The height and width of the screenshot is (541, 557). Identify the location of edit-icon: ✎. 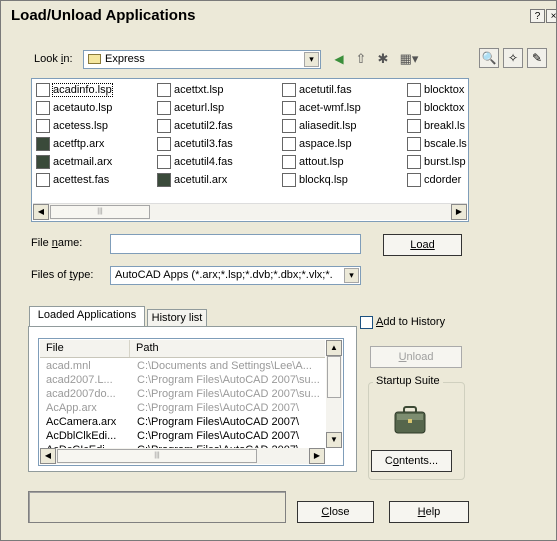
(537, 58).